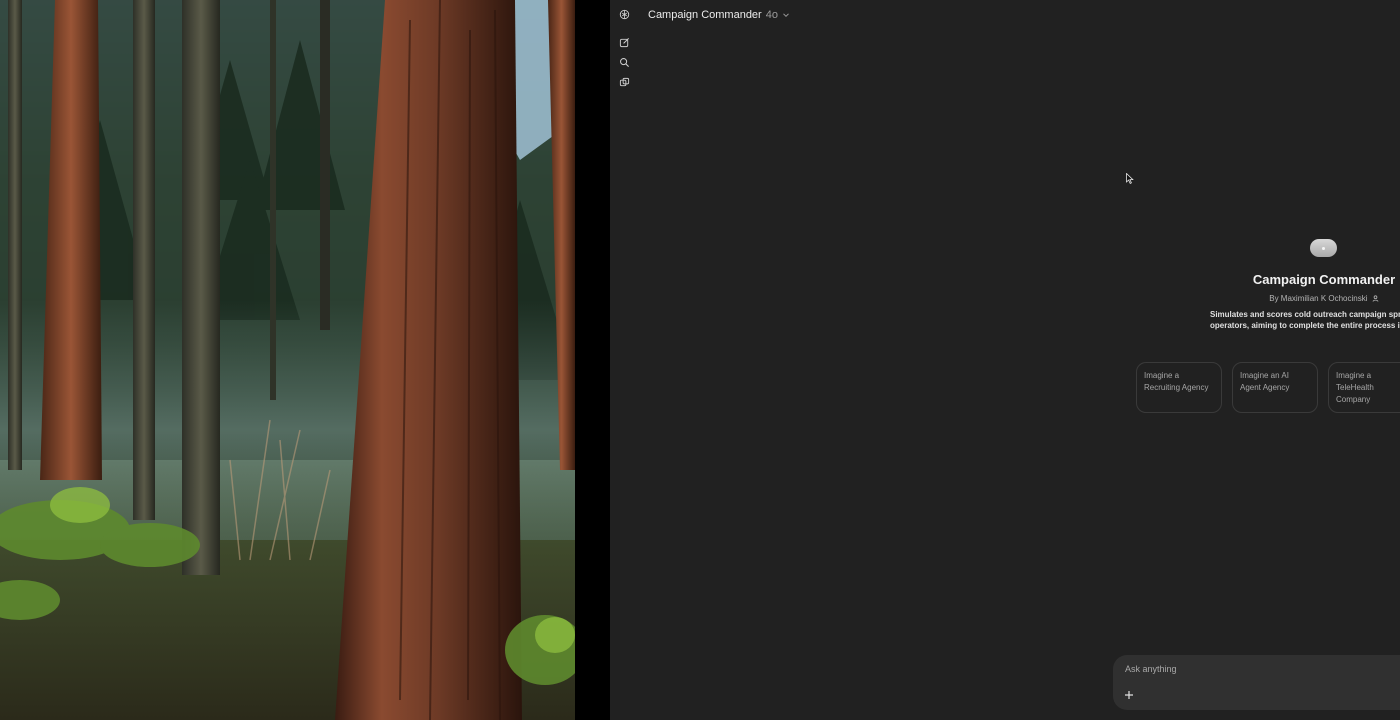 The height and width of the screenshot is (720, 1400). Describe the element at coordinates (1275, 387) in the screenshot. I see `starter-card-ai-agent: Imagine an AI Agent Agency` at that location.